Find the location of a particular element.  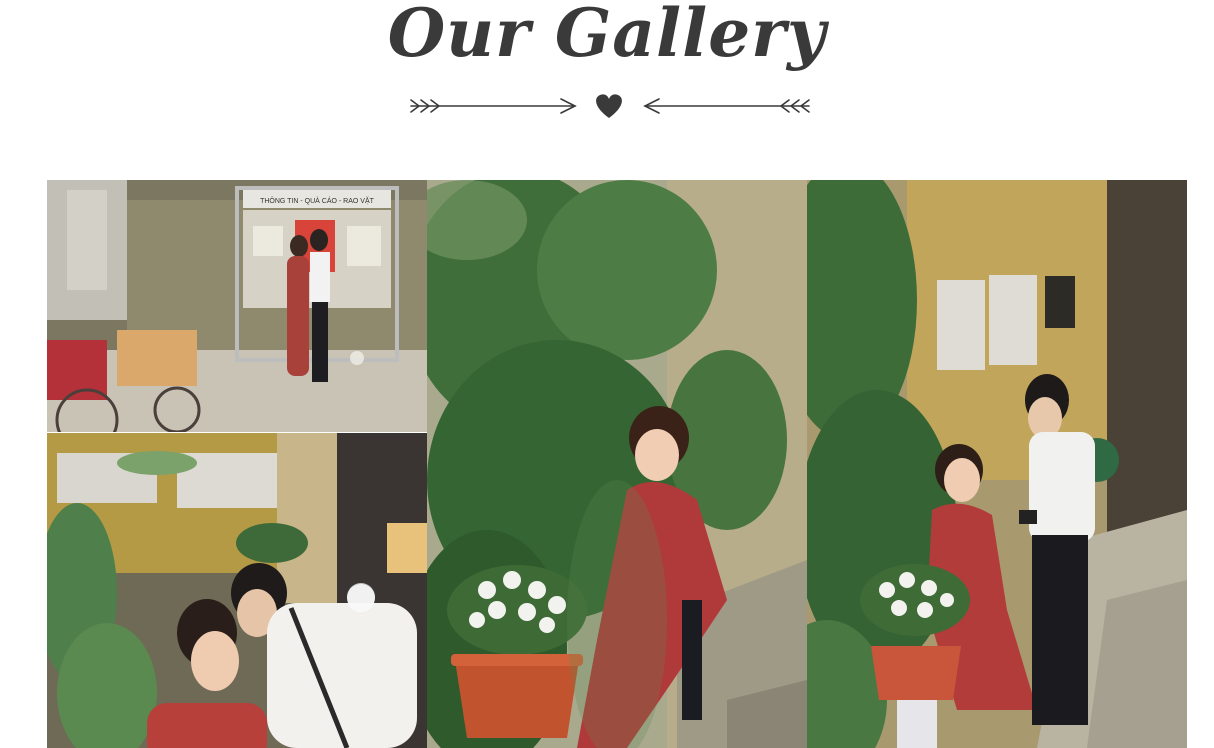

arrow-heart-divider-icon is located at coordinates (610, 106).